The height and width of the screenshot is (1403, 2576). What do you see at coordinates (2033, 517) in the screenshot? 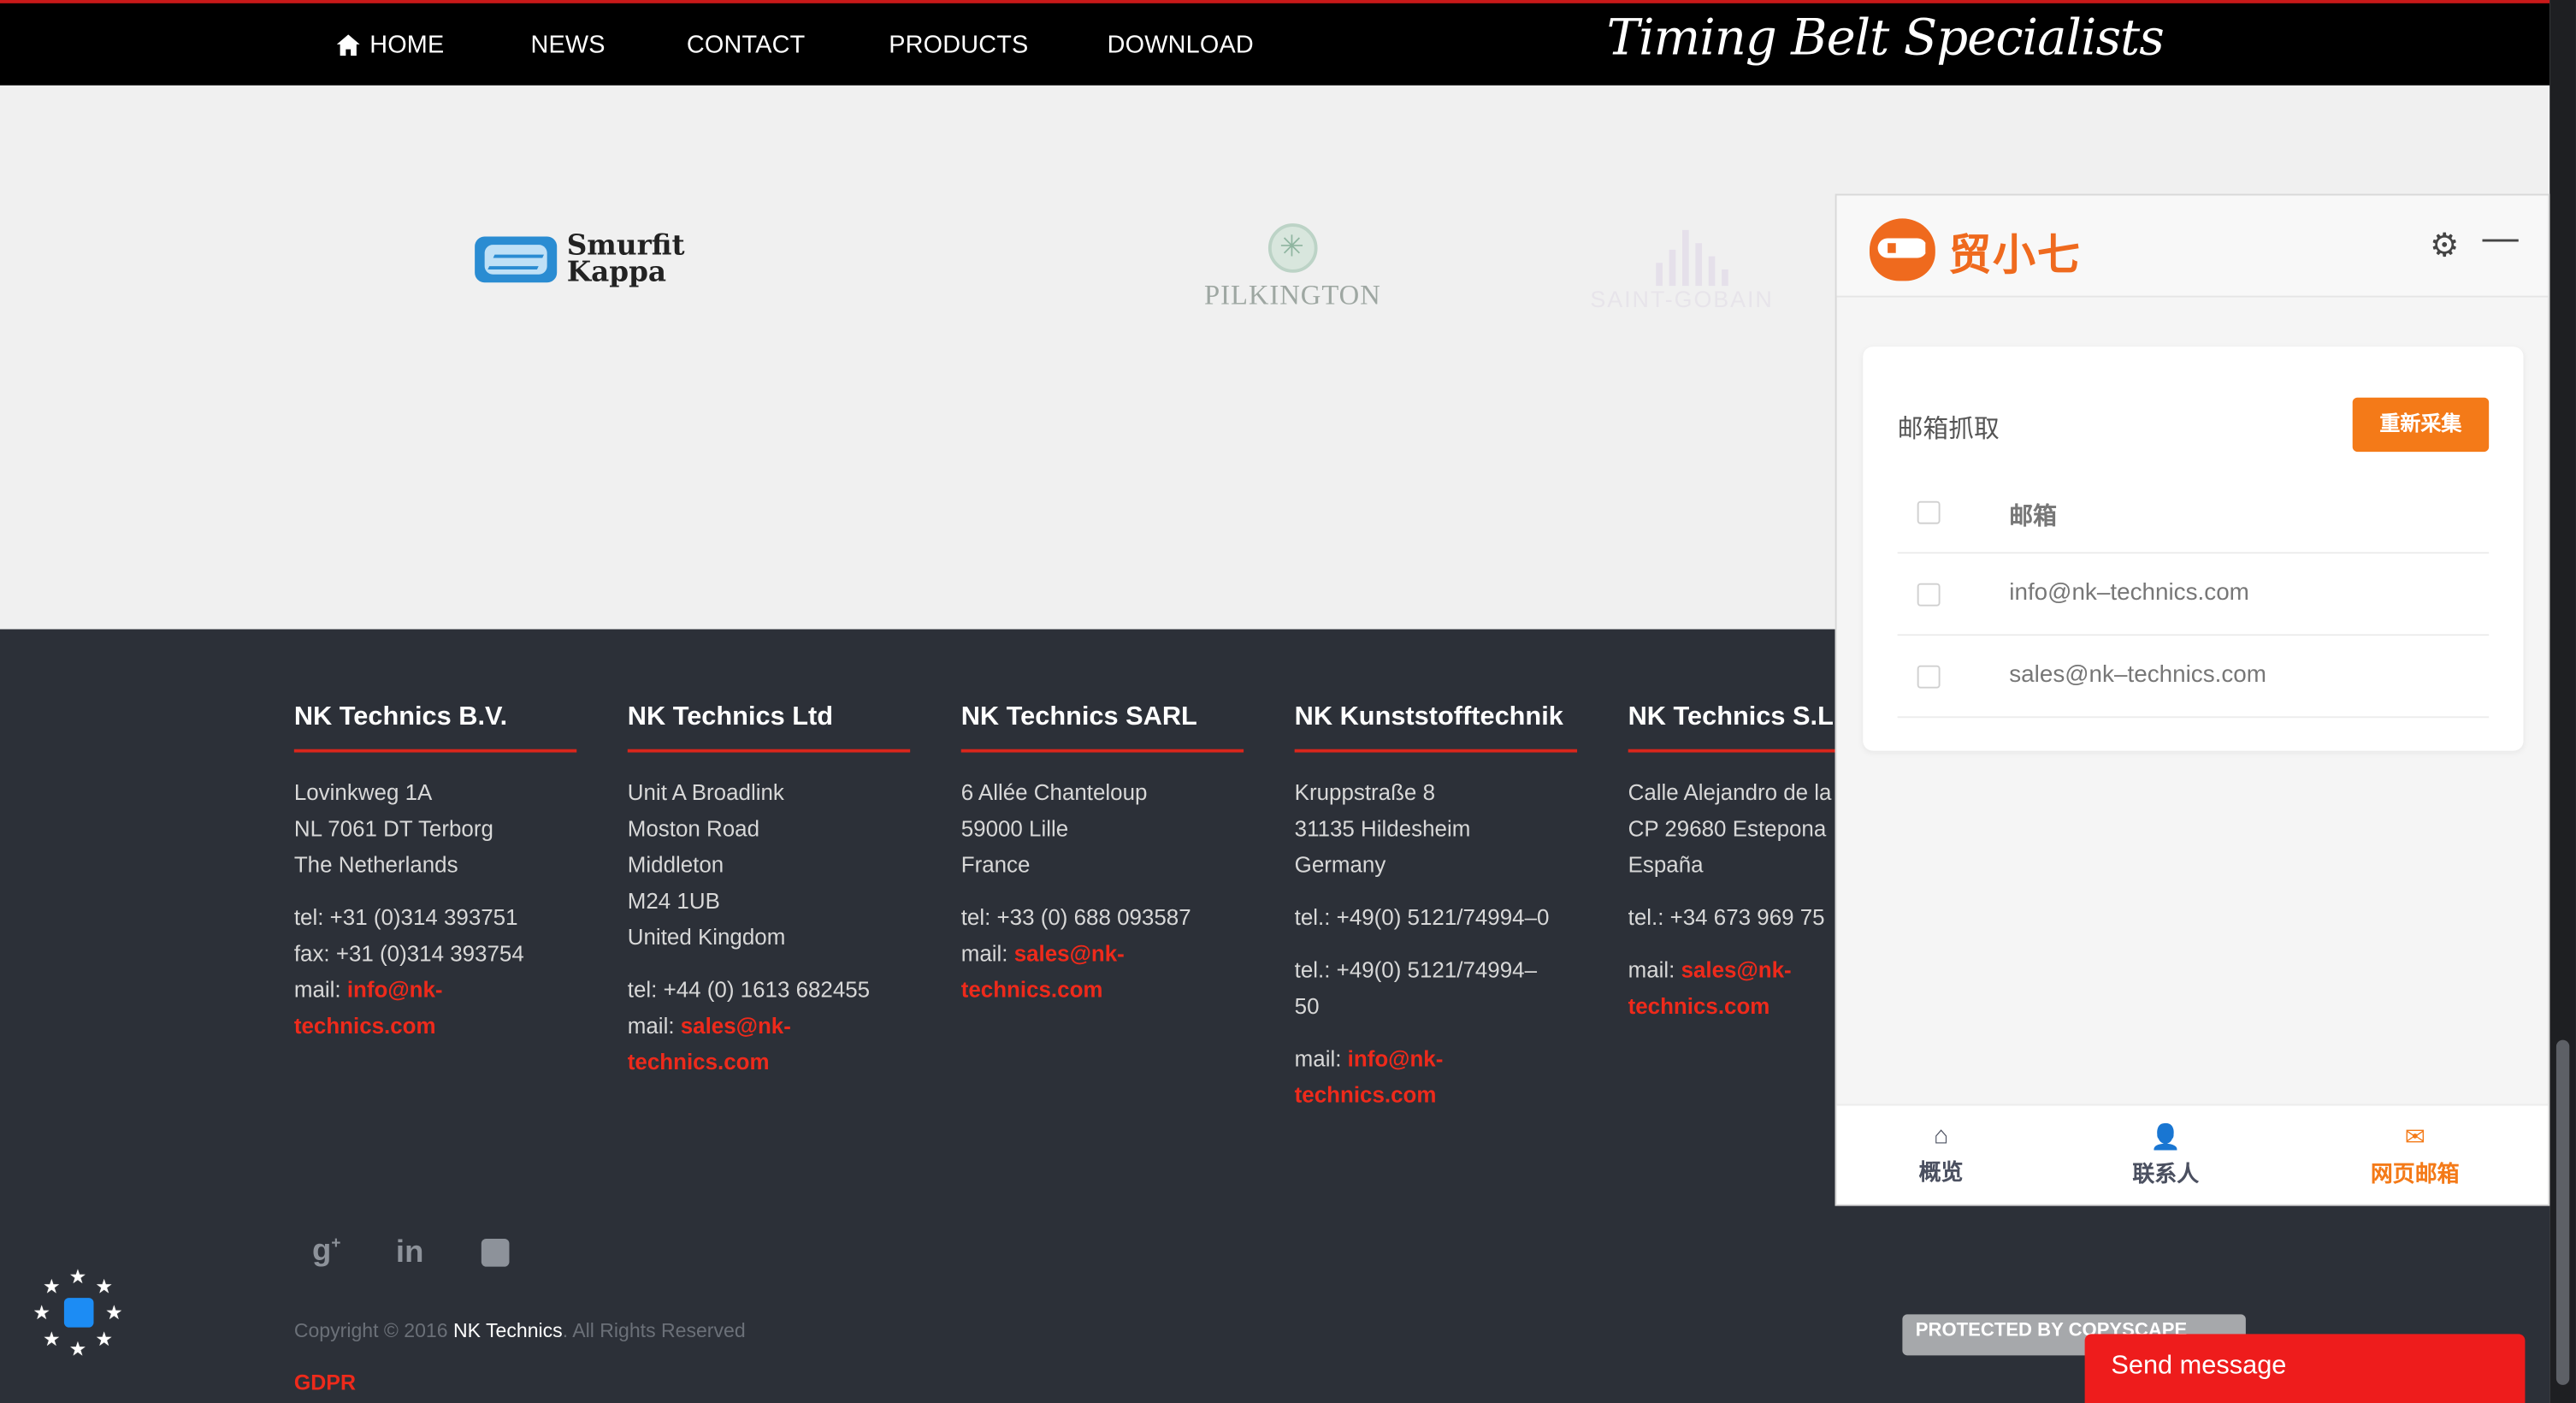
I see `column-header-email: 邮箱` at bounding box center [2033, 517].